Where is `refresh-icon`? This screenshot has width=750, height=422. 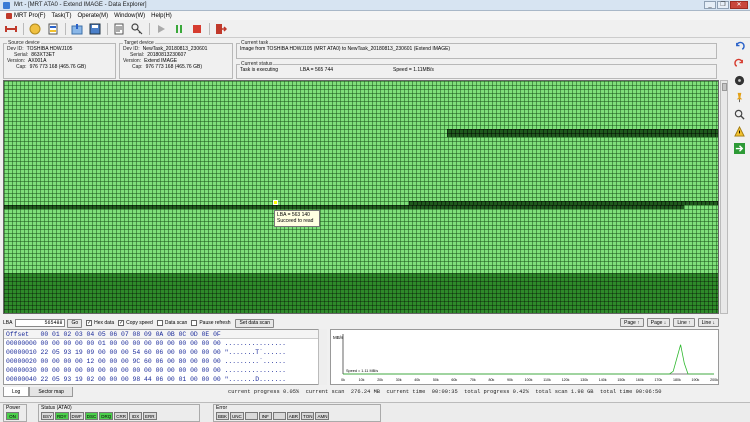
refresh-icon is located at coordinates (77, 29).